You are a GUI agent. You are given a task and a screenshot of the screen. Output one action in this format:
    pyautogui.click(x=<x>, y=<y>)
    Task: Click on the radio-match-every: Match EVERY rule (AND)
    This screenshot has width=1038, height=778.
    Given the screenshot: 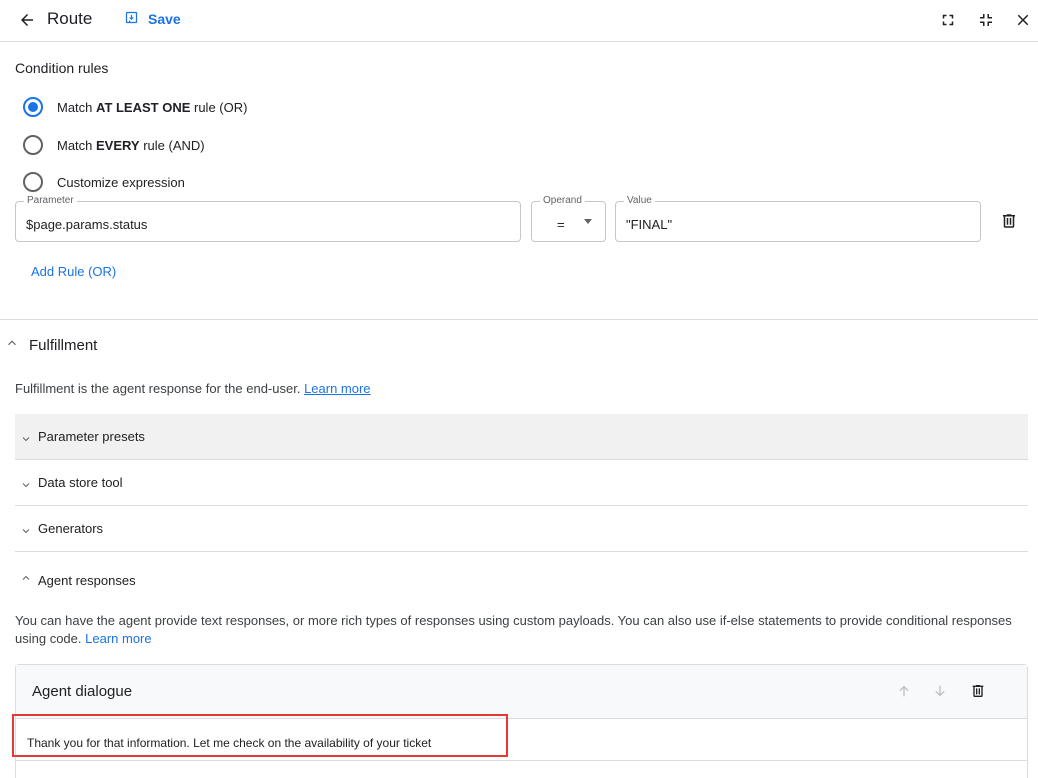 What is the action you would take?
    pyautogui.click(x=114, y=145)
    